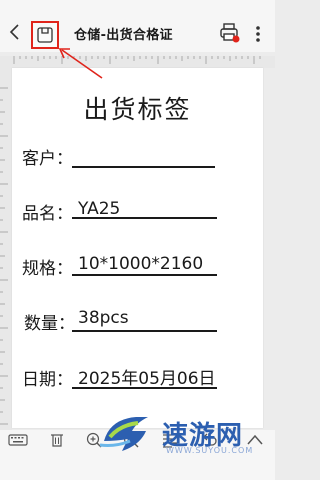 The height and width of the screenshot is (480, 320). I want to click on more-vertical-icon, so click(258, 34).